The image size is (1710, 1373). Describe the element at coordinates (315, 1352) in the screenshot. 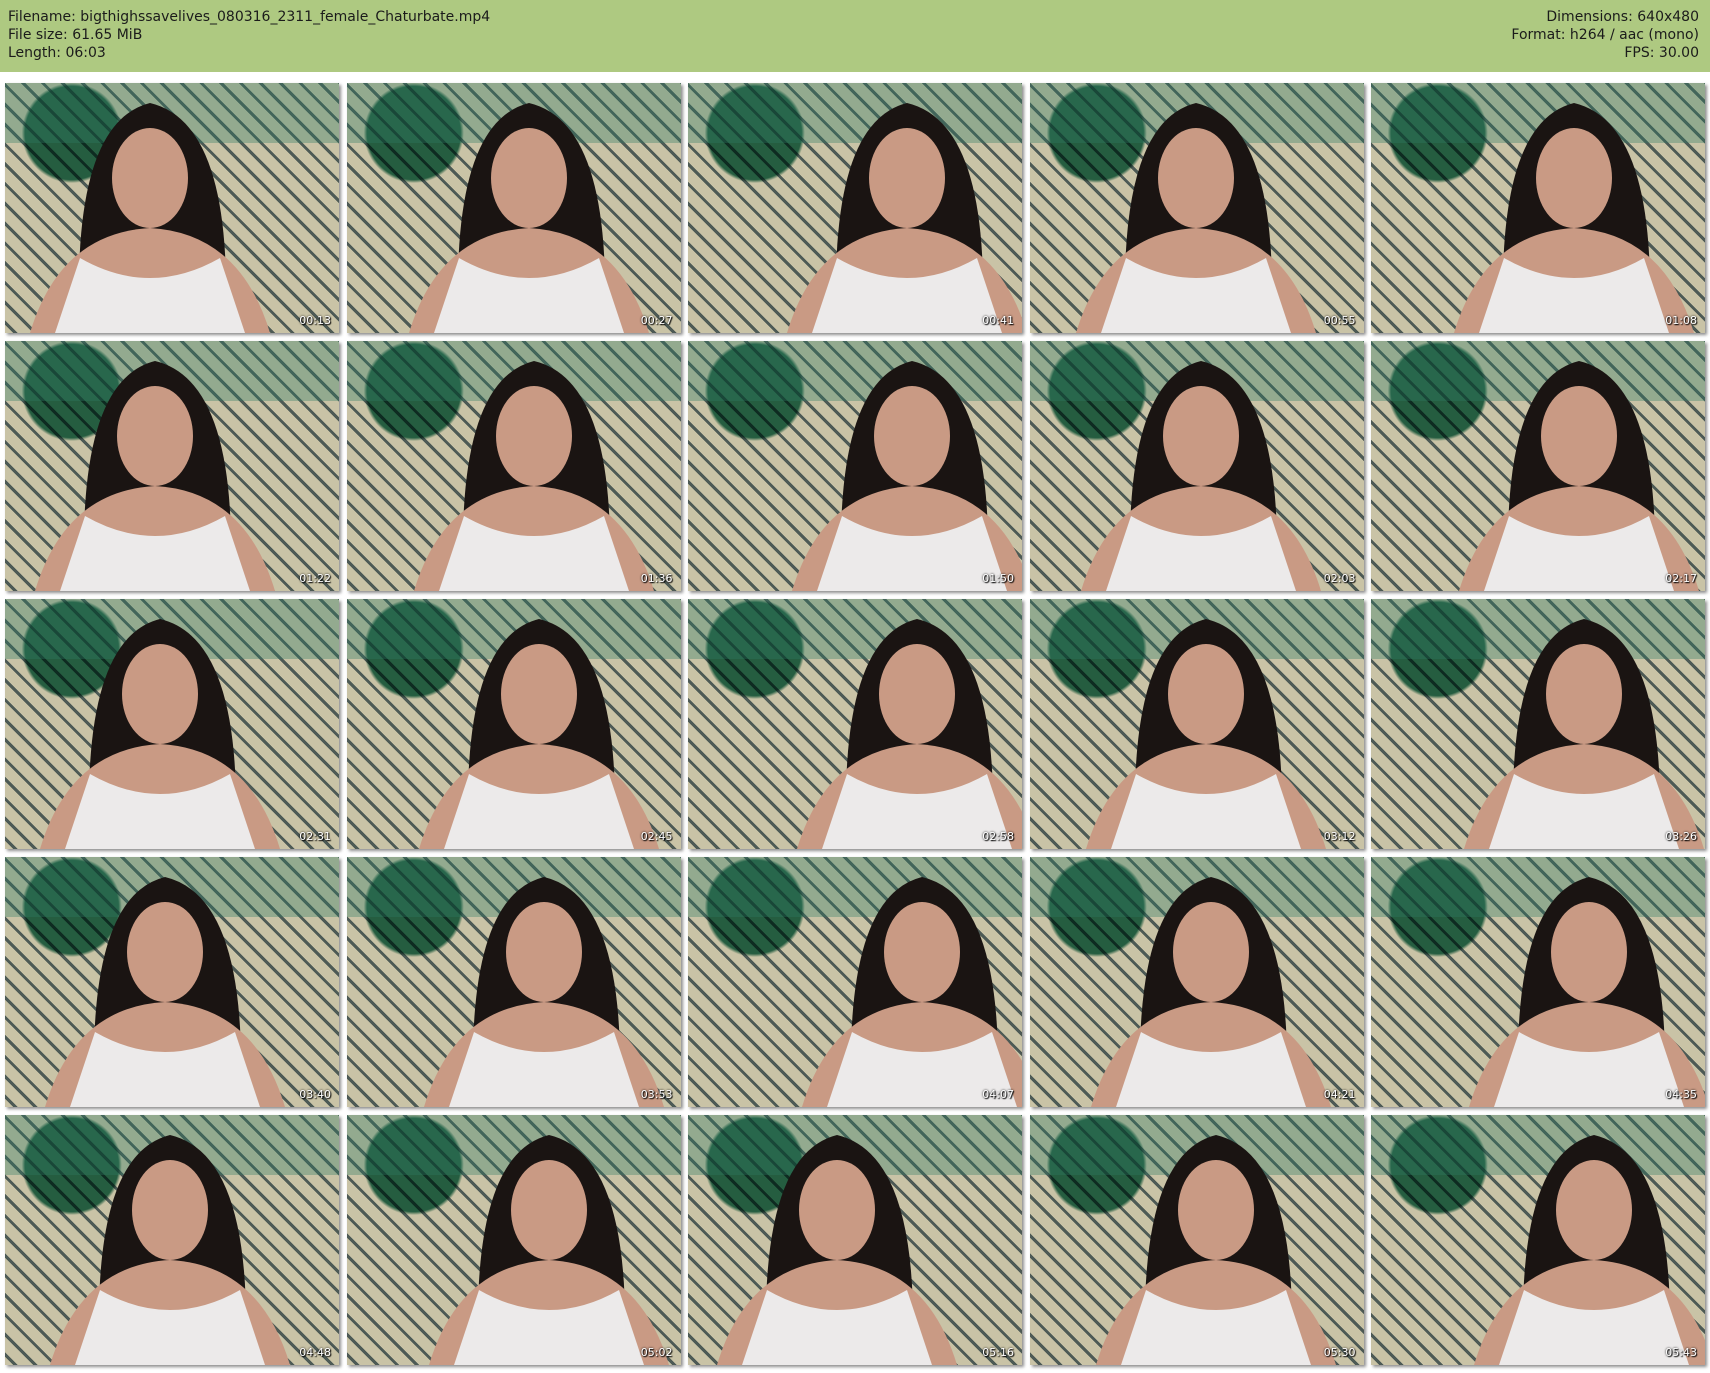

I see `timestamp-label: 04:48` at that location.